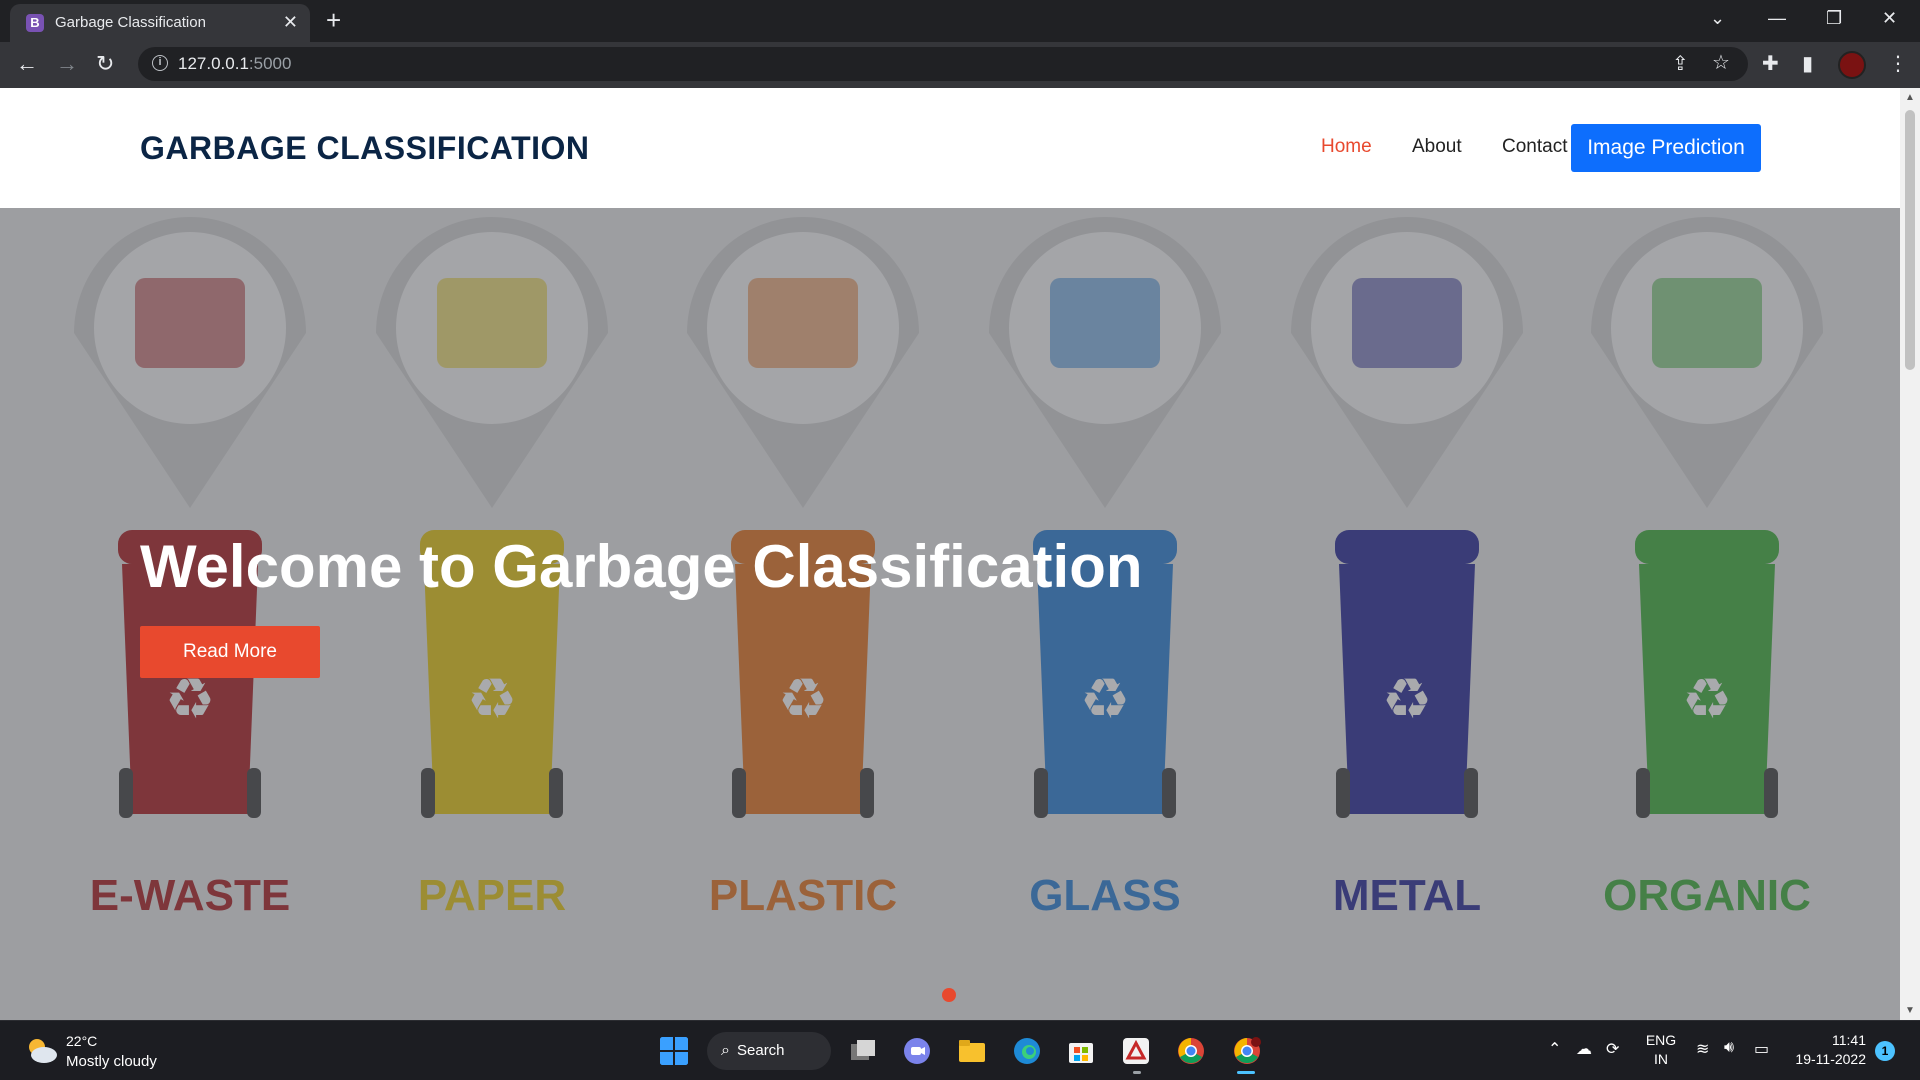 The image size is (1920, 1080). What do you see at coordinates (1081, 1051) in the screenshot?
I see `microsoft-store-icon` at bounding box center [1081, 1051].